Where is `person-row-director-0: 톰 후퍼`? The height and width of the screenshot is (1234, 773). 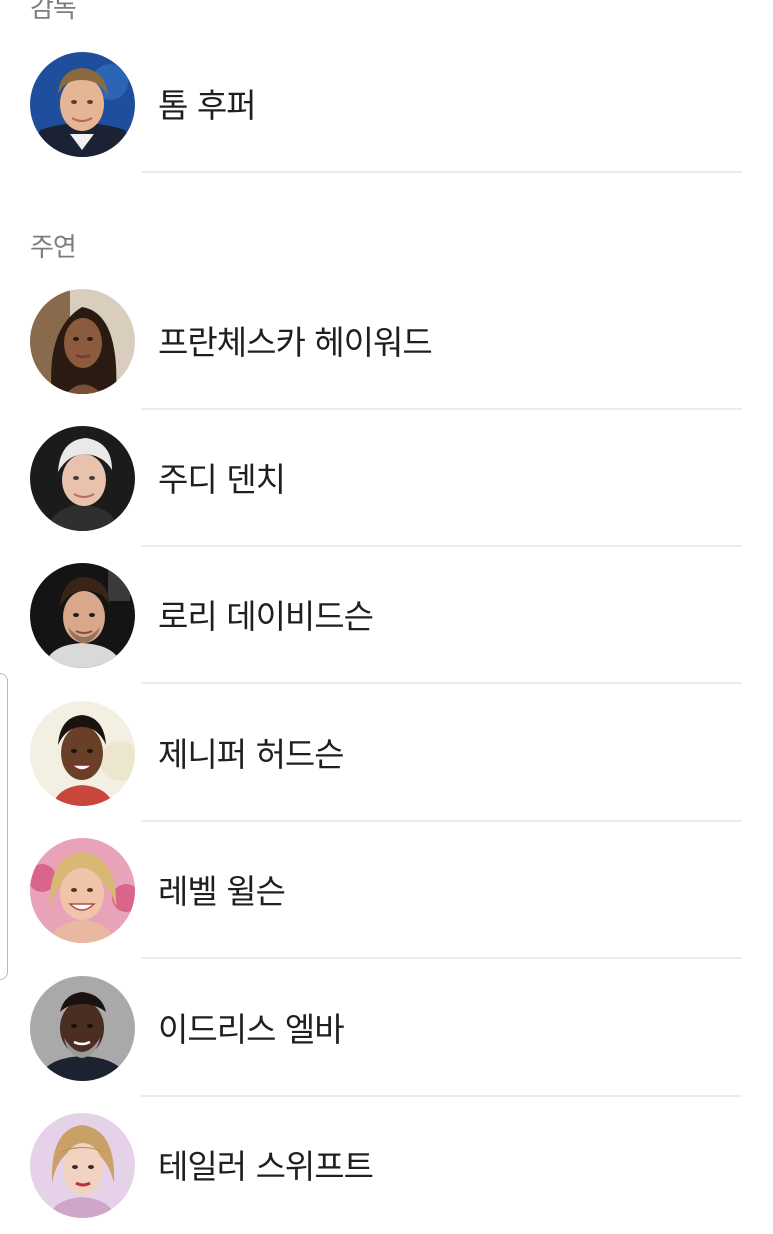 person-row-director-0: 톰 후퍼 is located at coordinates (386, 104).